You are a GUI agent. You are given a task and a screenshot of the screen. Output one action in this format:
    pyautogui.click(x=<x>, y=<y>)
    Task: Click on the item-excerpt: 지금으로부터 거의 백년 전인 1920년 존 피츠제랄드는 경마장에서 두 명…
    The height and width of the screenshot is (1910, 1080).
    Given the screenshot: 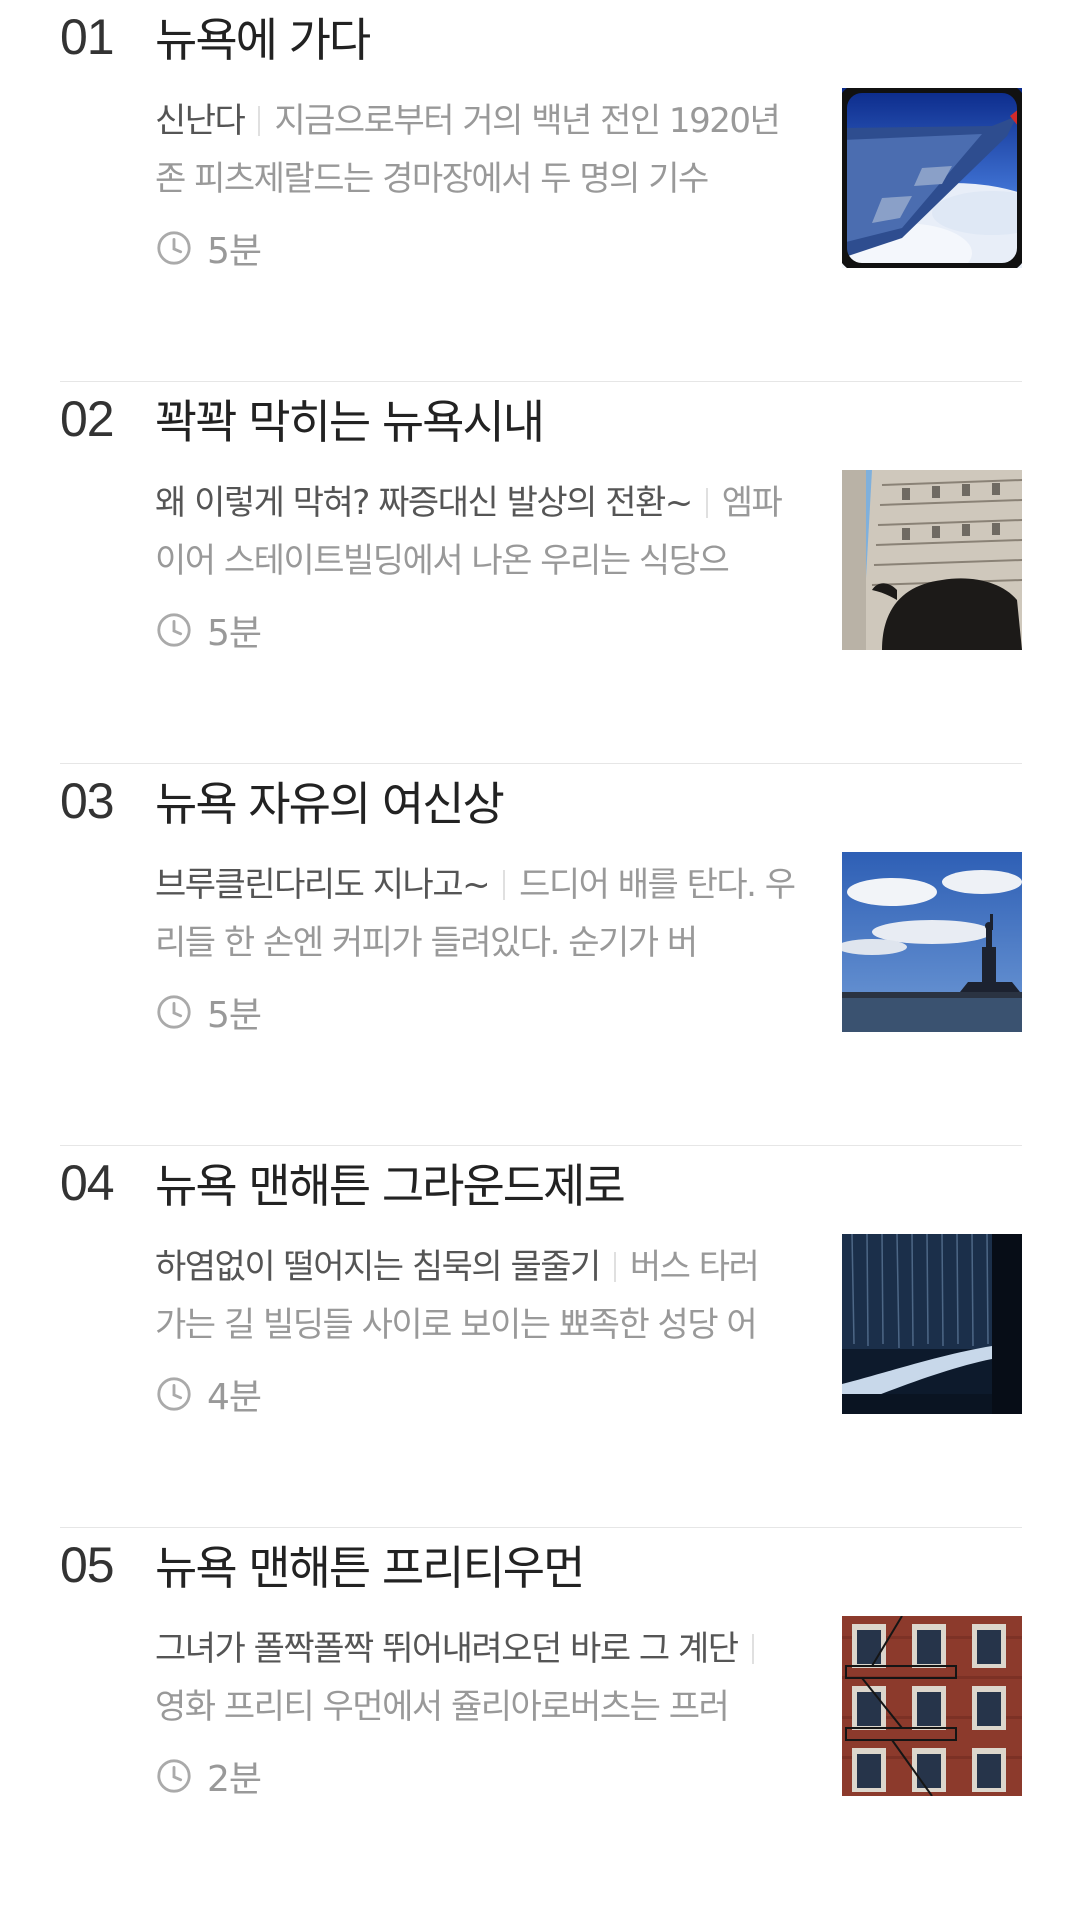 What is the action you would take?
    pyautogui.click(x=468, y=150)
    